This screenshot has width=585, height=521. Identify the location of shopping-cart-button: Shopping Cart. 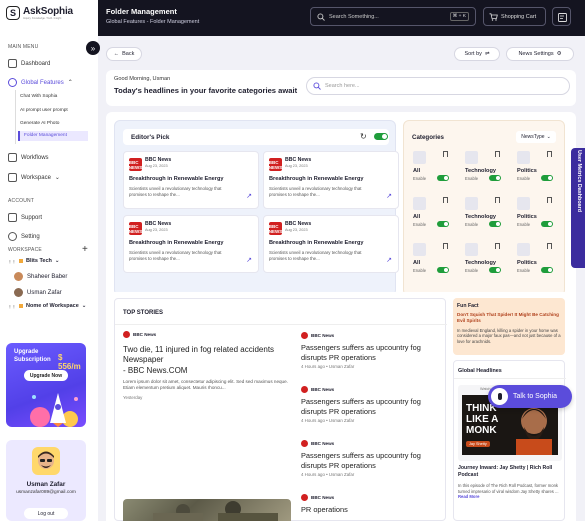
(514, 16).